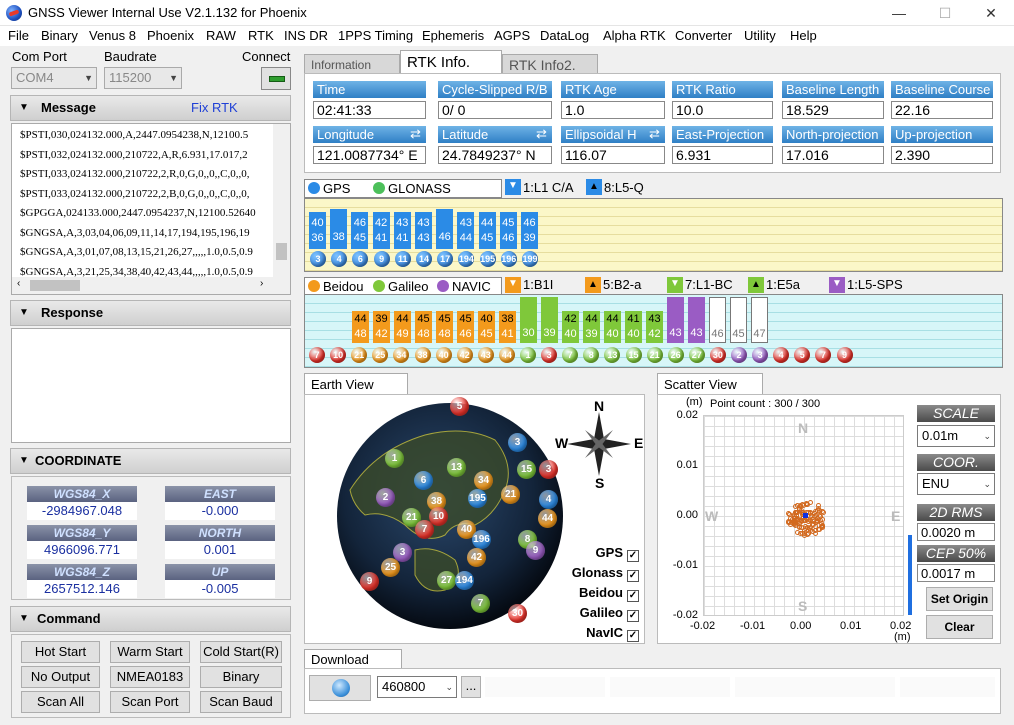  I want to click on l5q-band-icon: ▲, so click(594, 187).